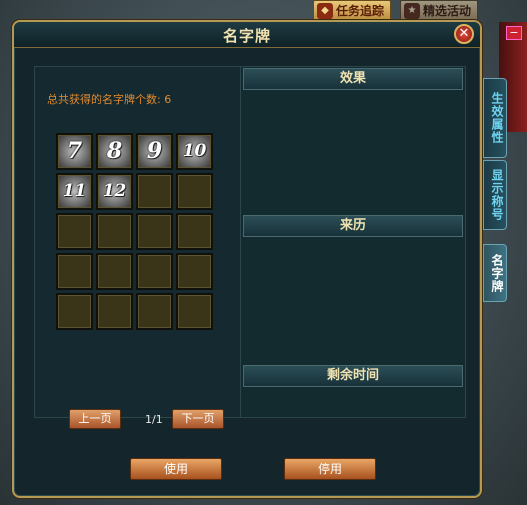 This screenshot has height=505, width=527. I want to click on tab-show-title: 显示称号, so click(495, 195).